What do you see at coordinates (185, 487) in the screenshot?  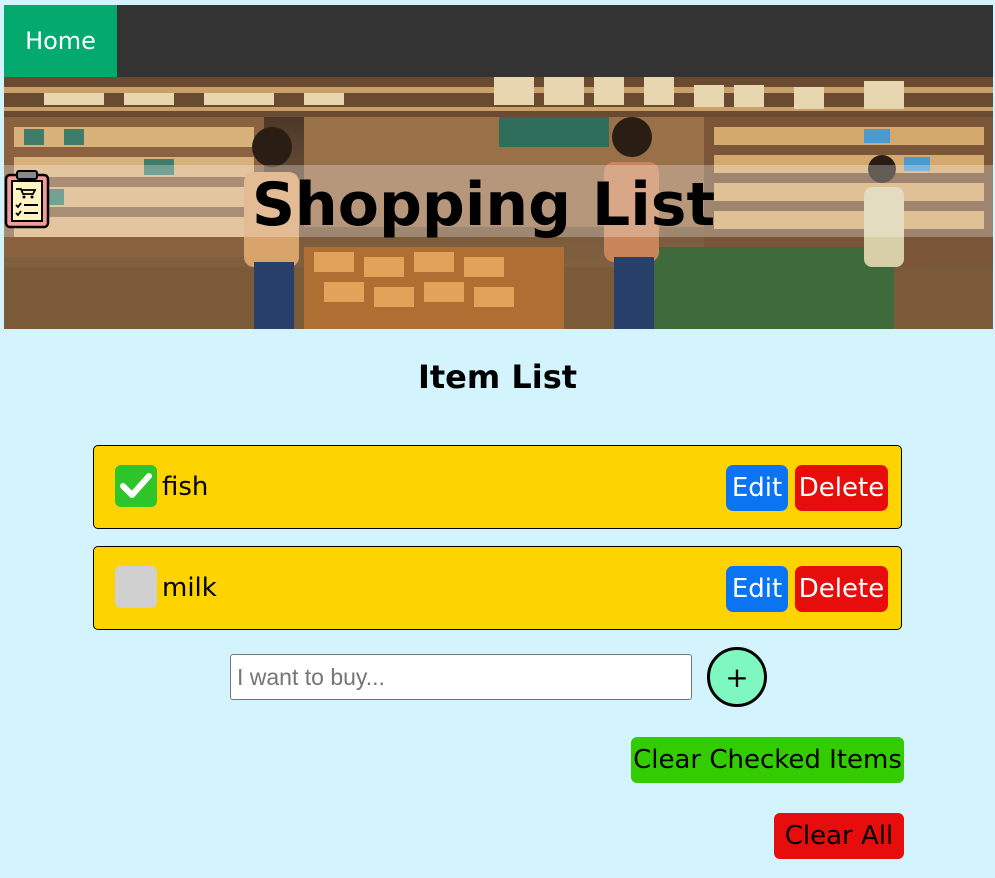 I see `item-label: fish` at bounding box center [185, 487].